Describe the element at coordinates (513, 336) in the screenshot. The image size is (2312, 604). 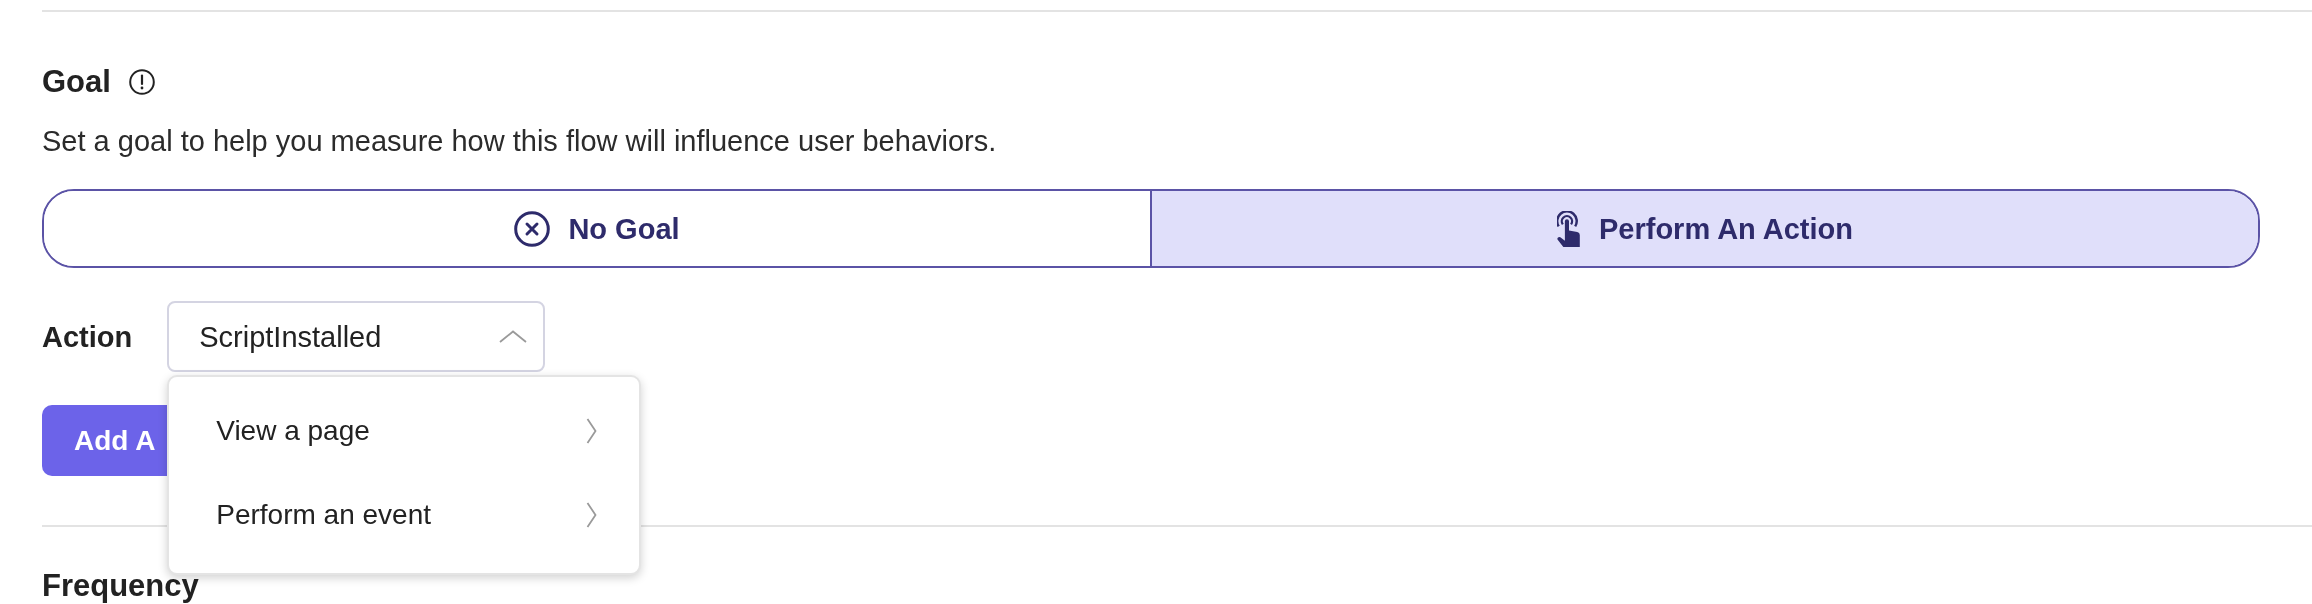
I see `chevron-up-icon` at that location.